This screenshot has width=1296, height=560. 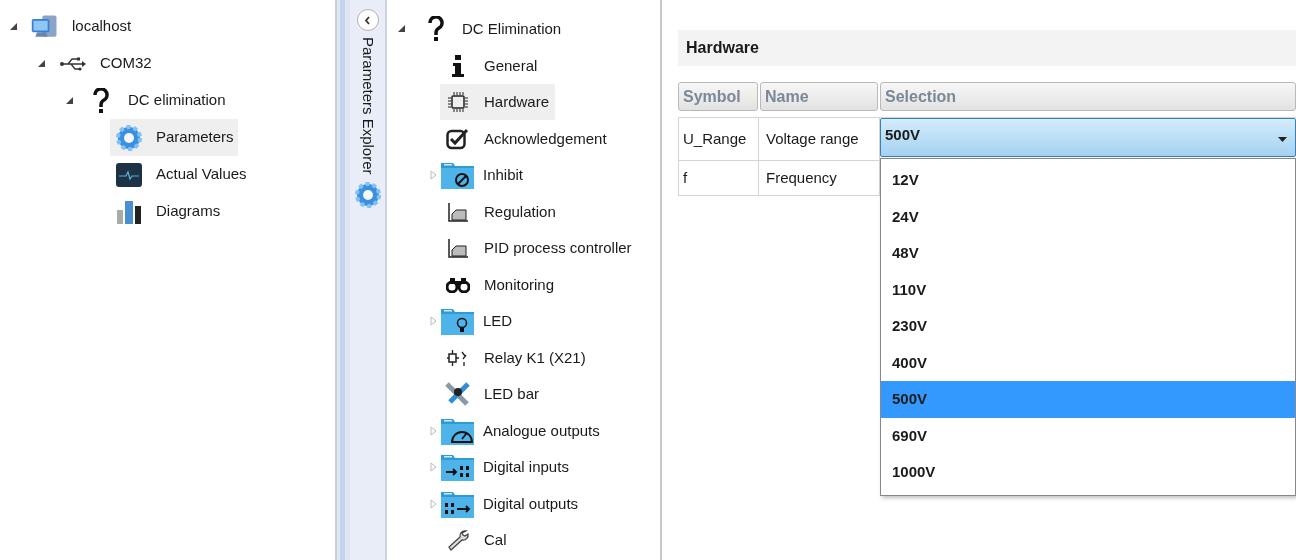 What do you see at coordinates (1088, 289) in the screenshot?
I see `dropdown-option: 110V` at bounding box center [1088, 289].